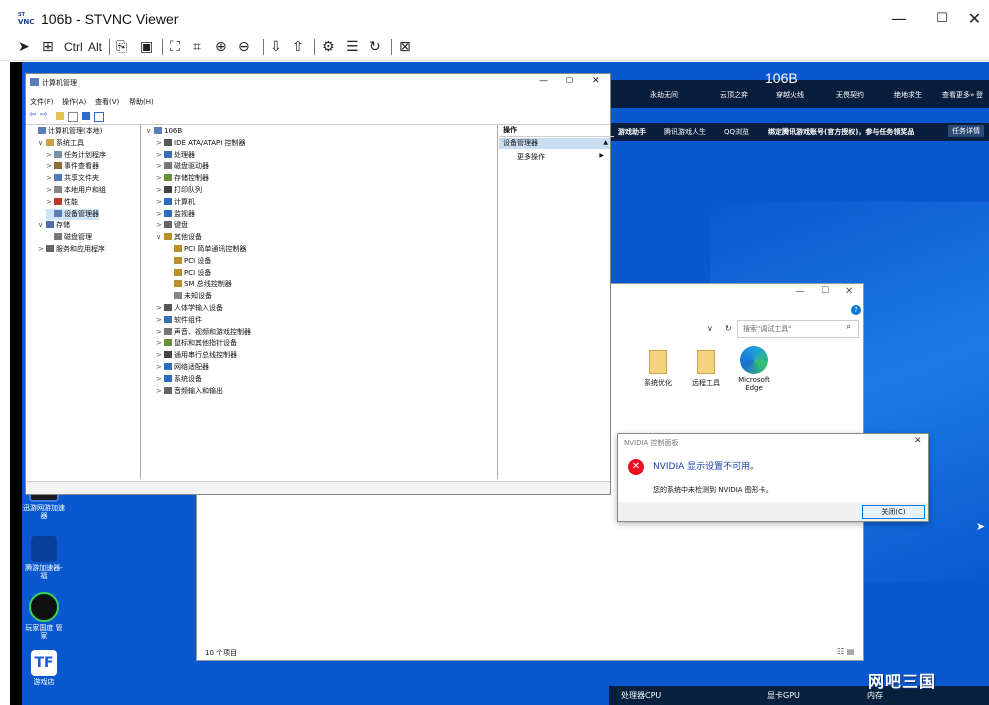  Describe the element at coordinates (60, 116) in the screenshot. I see `folder-up-icon` at that location.